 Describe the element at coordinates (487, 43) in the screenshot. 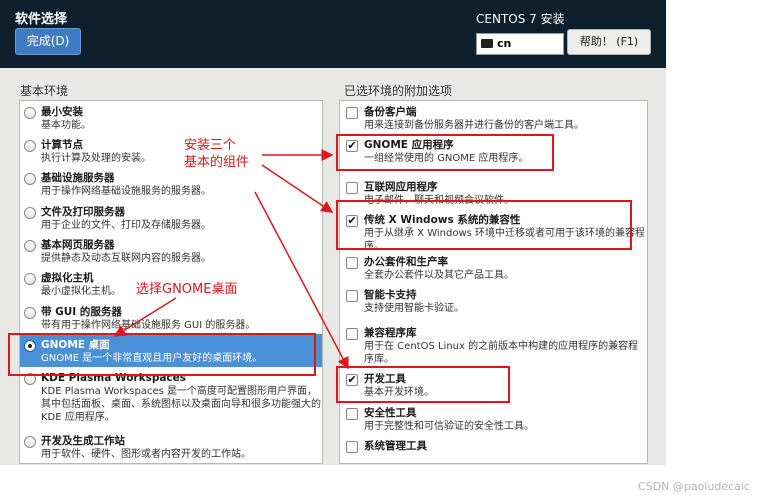

I see `keyboard-icon` at that location.